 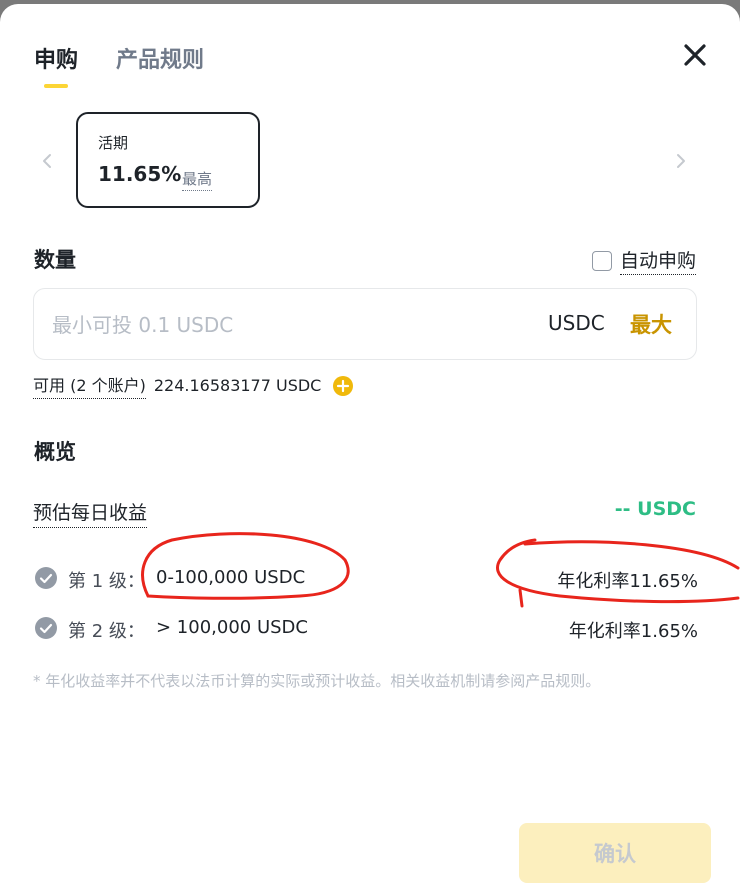 I want to click on tier-rate: 年化利率11.65%, so click(x=627, y=581).